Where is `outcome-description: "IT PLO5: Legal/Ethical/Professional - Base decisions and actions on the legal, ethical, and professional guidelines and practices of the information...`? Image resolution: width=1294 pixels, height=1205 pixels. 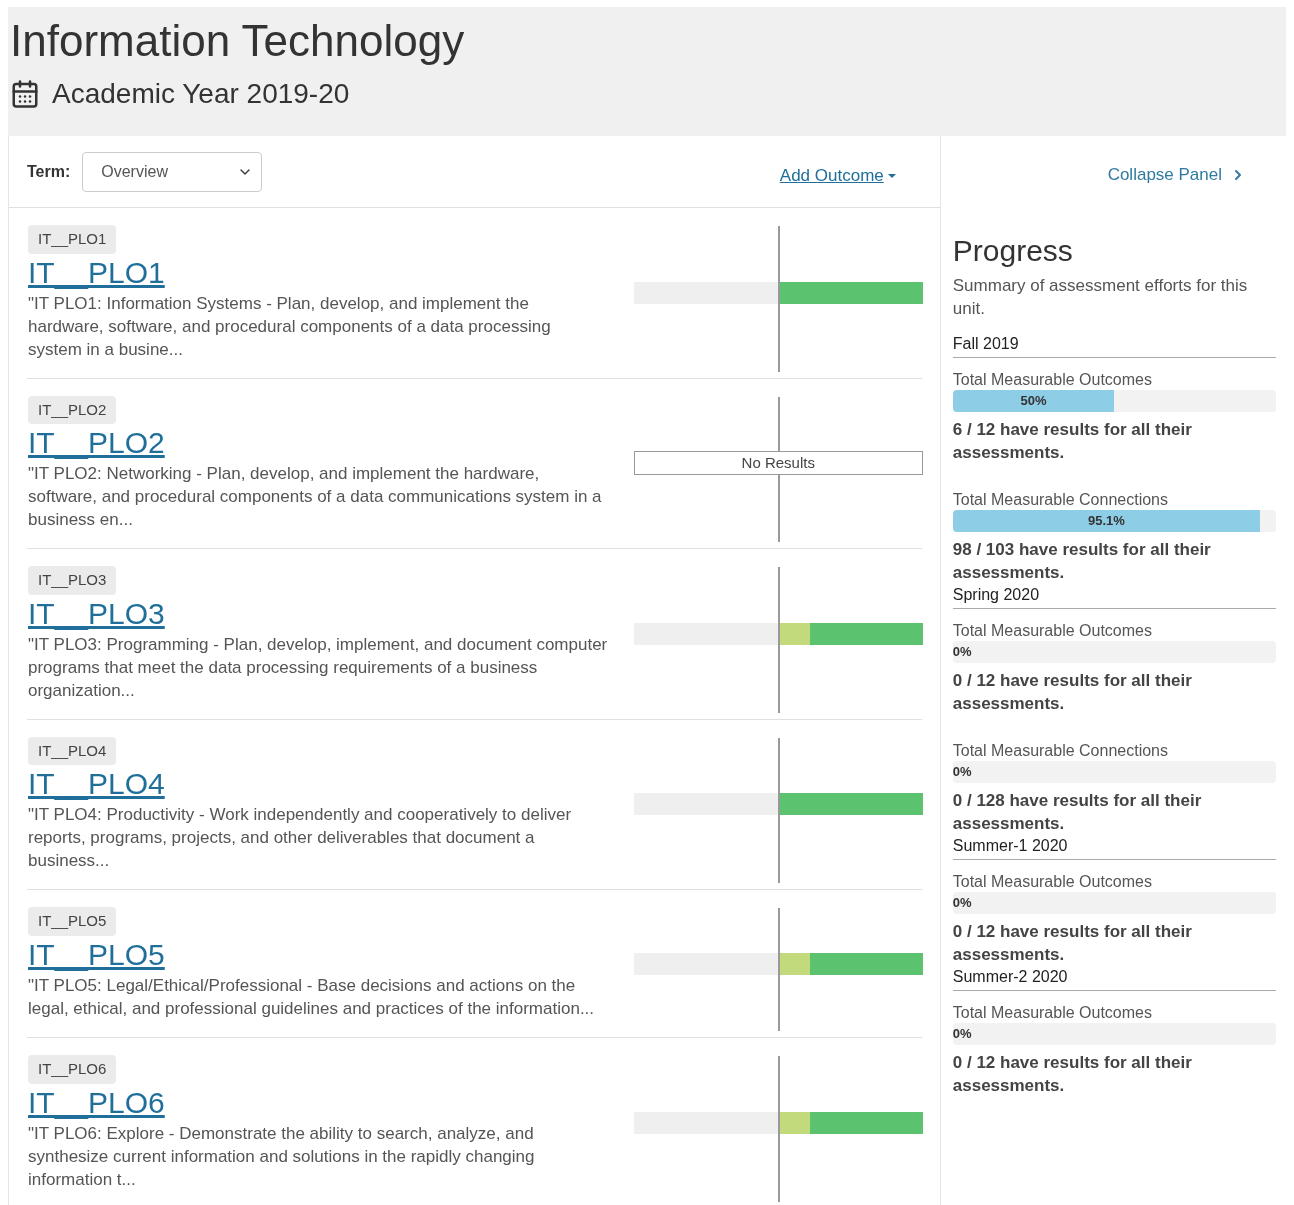 outcome-description: "IT PLO5: Legal/Ethical/Professional - Base decisions and actions on the legal, ethical, and professional guidelines and practices of the information... is located at coordinates (312, 997).